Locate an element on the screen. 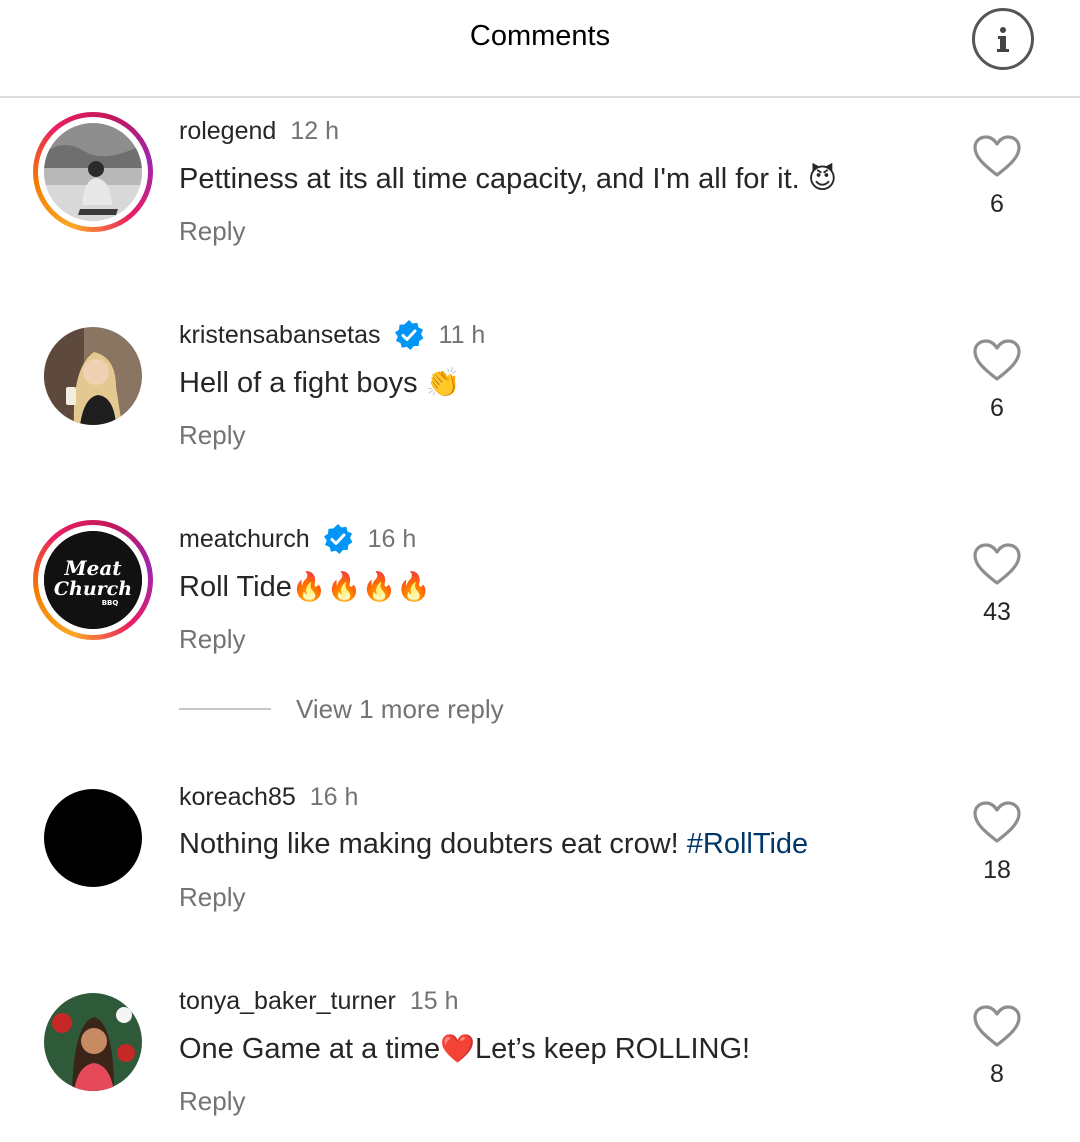 The image size is (1080, 1142). fire-emoji: 🔥🔥🔥🔥 is located at coordinates (361, 586).